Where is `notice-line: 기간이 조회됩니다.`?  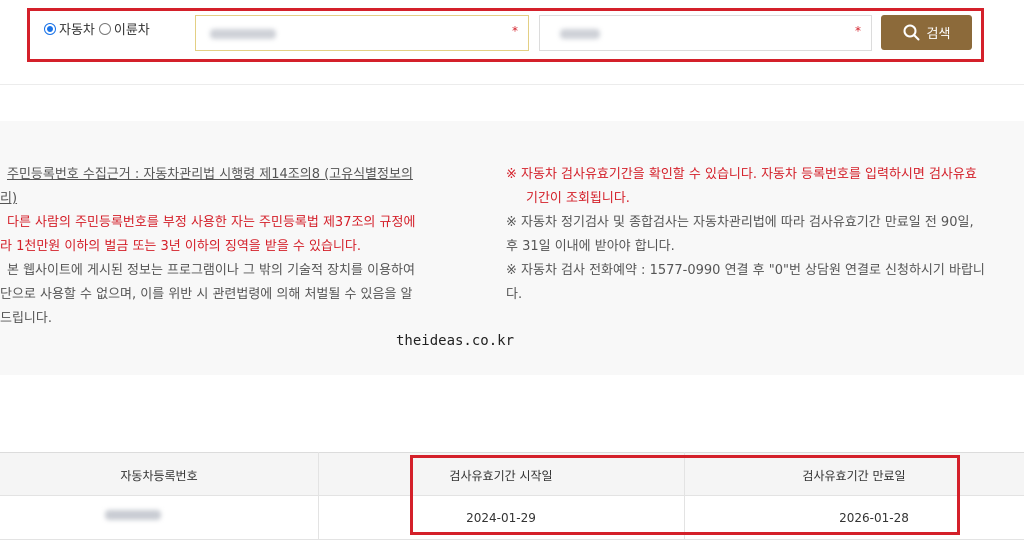
notice-line: 기간이 조회됩니다. is located at coordinates (578, 198).